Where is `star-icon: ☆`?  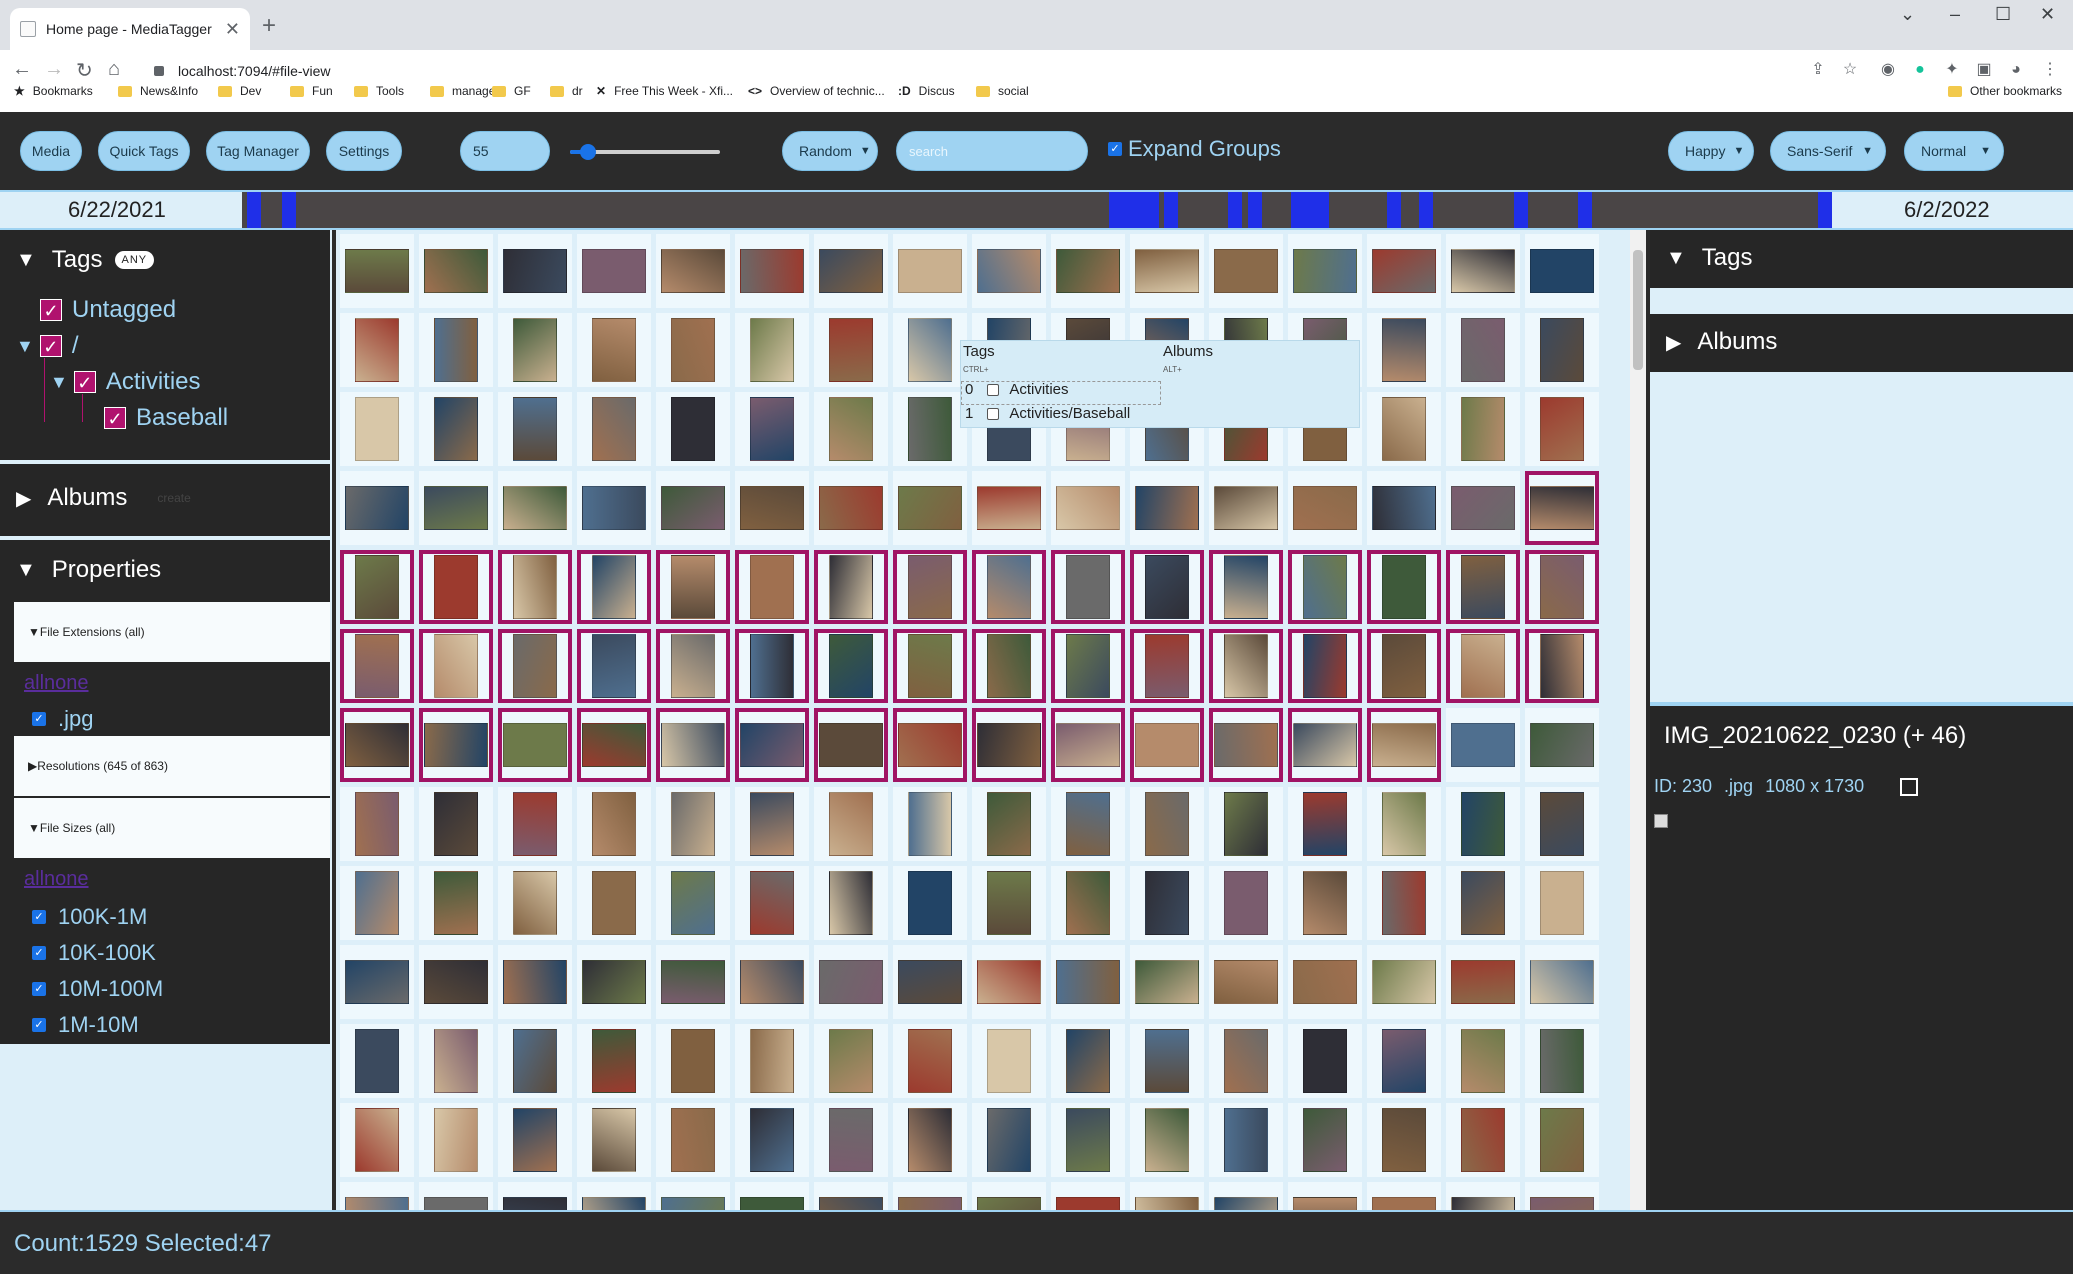 star-icon: ☆ is located at coordinates (1850, 70).